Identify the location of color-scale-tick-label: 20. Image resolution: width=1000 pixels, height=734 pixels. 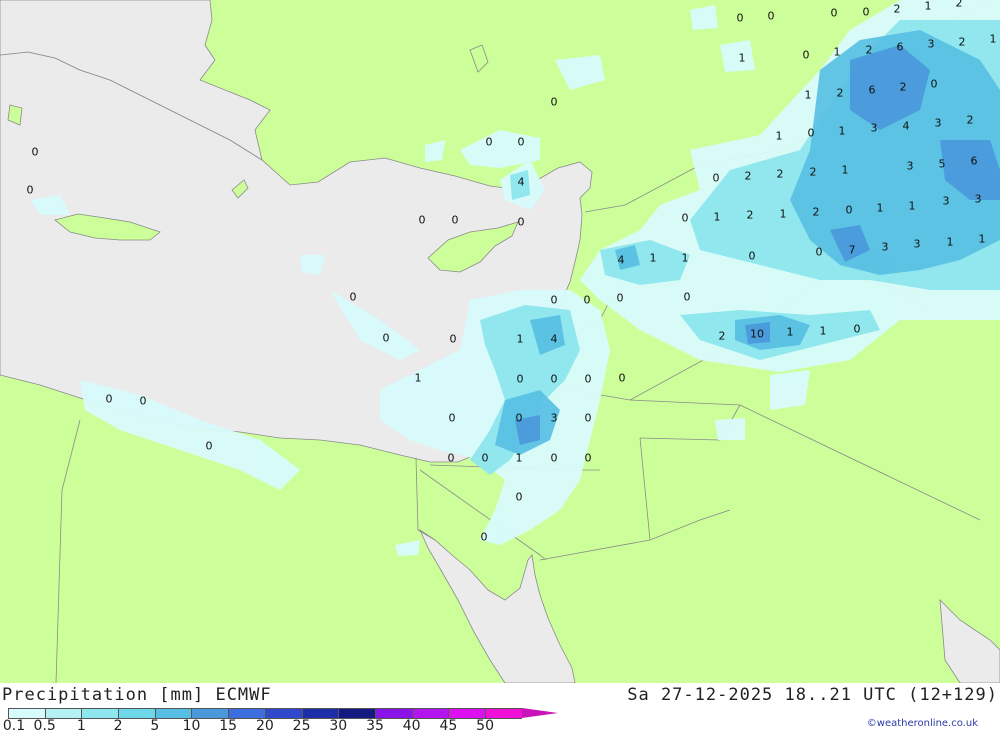
(264, 726).